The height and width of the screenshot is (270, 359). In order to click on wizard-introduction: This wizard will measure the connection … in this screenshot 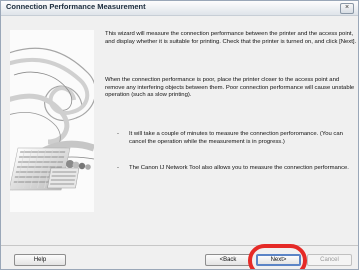, I will do `click(231, 38)`.